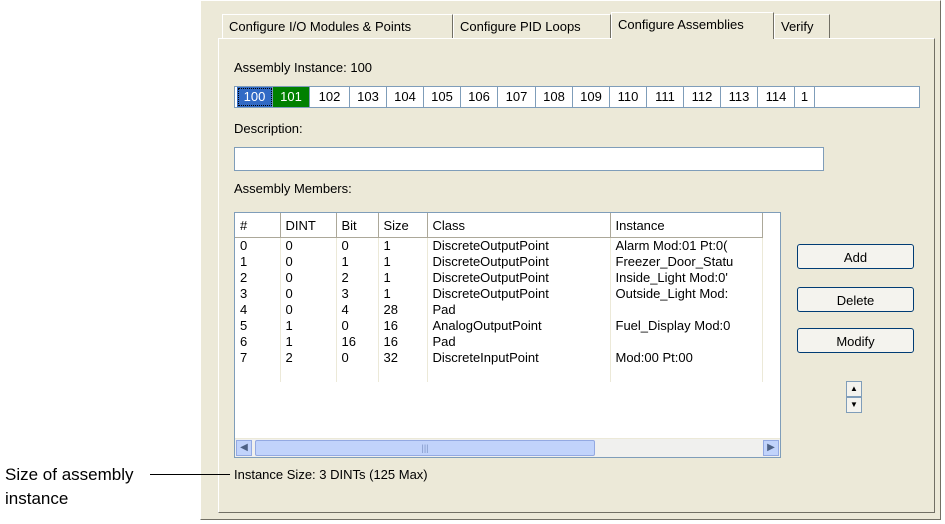 The width and height of the screenshot is (945, 524). I want to click on column-header: Class, so click(519, 225).